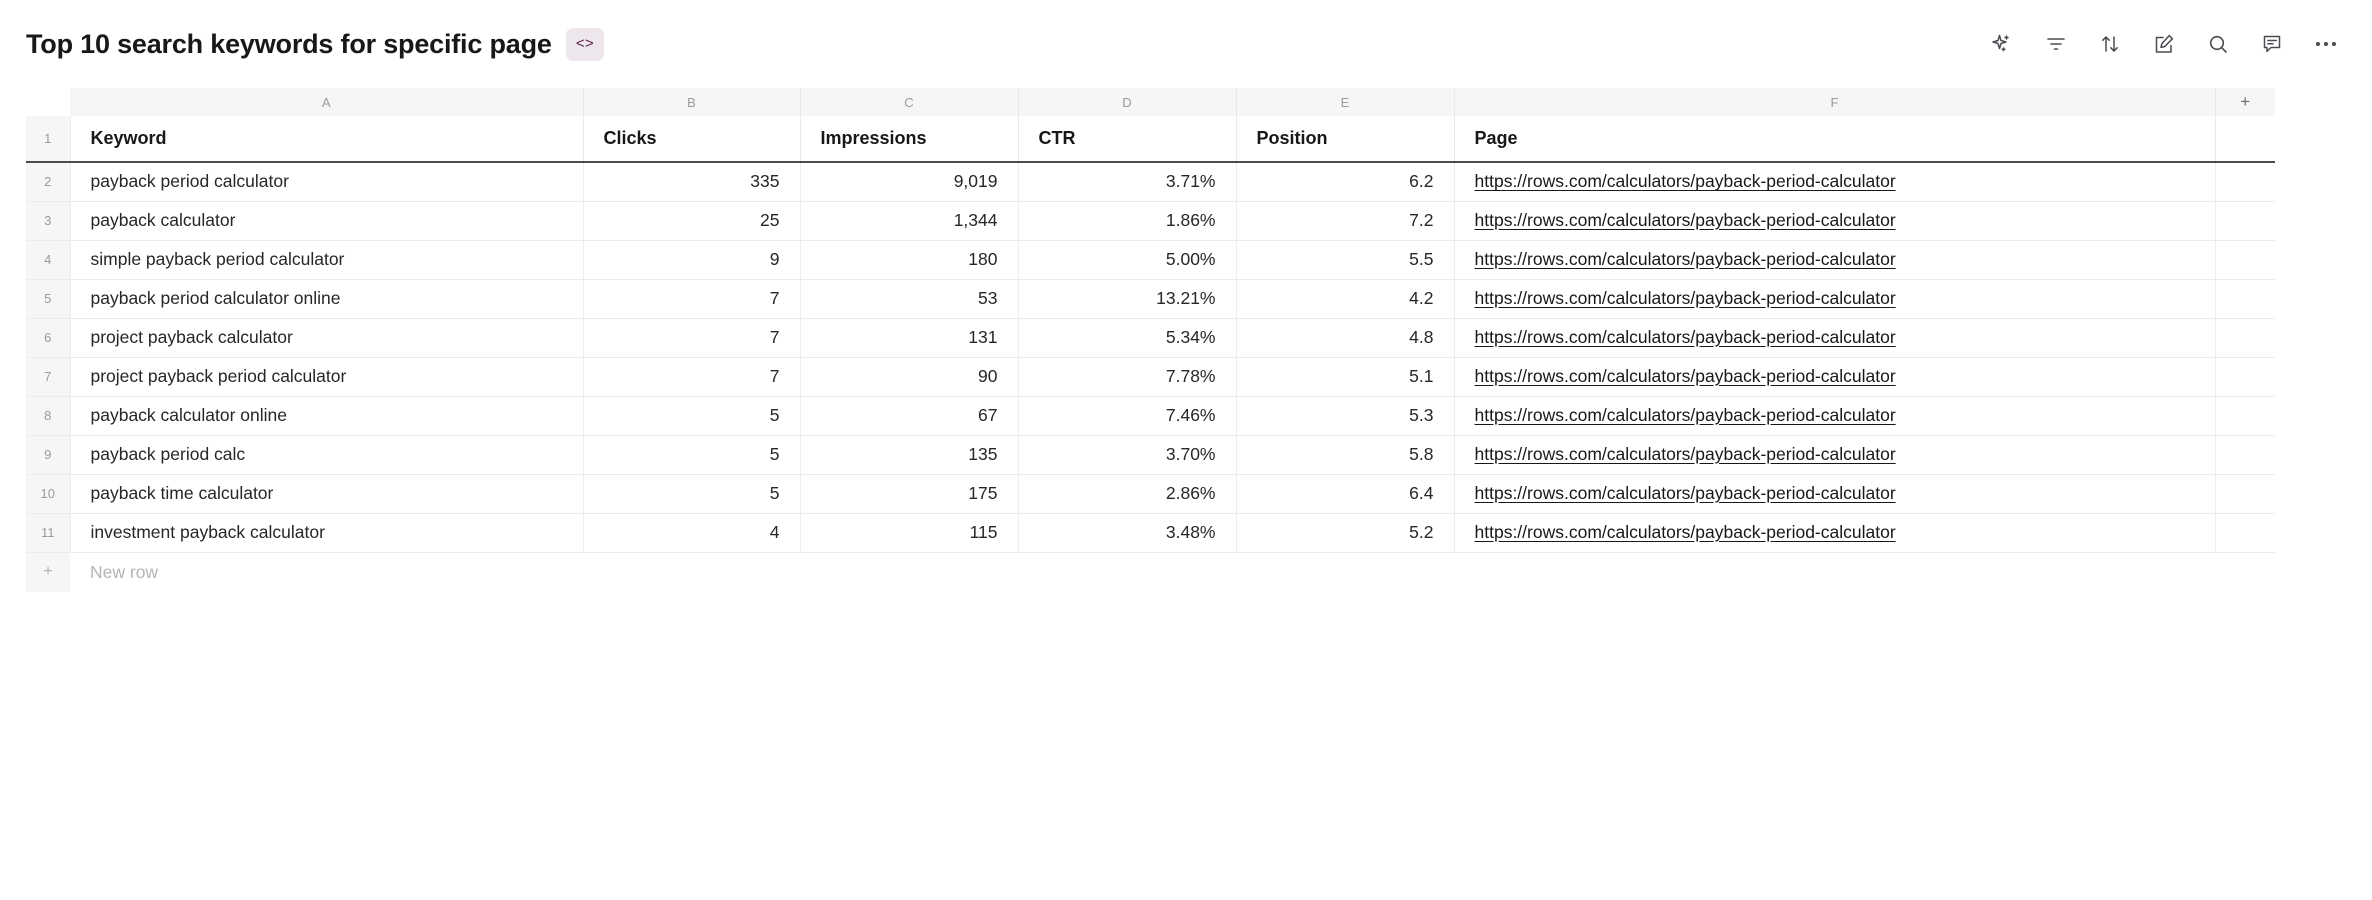 The height and width of the screenshot is (900, 2372). What do you see at coordinates (909, 338) in the screenshot?
I see `cell-impressions: 131` at bounding box center [909, 338].